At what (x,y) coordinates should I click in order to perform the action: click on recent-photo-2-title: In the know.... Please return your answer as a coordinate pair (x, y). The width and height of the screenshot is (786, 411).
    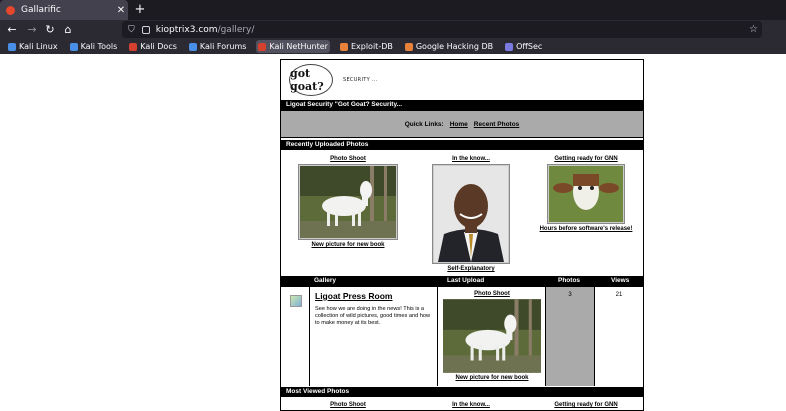
    Looking at the image, I should click on (471, 159).